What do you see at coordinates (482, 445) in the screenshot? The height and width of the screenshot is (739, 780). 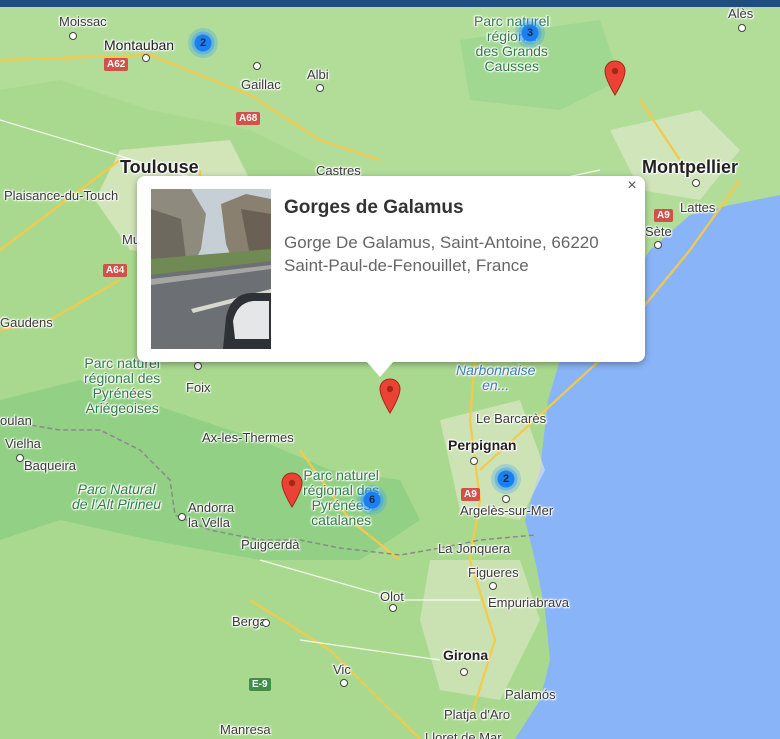 I see `label-perpignan: Perpignan` at bounding box center [482, 445].